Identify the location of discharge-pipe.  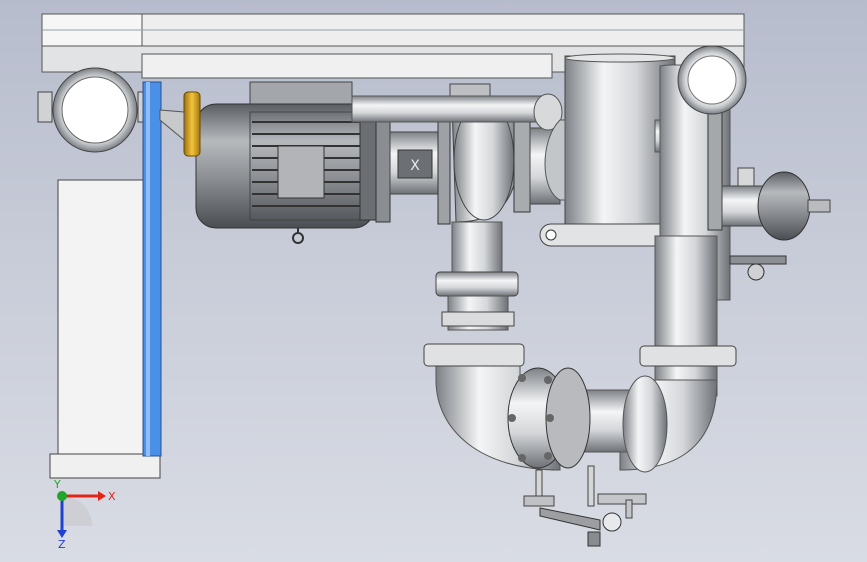
(477, 276).